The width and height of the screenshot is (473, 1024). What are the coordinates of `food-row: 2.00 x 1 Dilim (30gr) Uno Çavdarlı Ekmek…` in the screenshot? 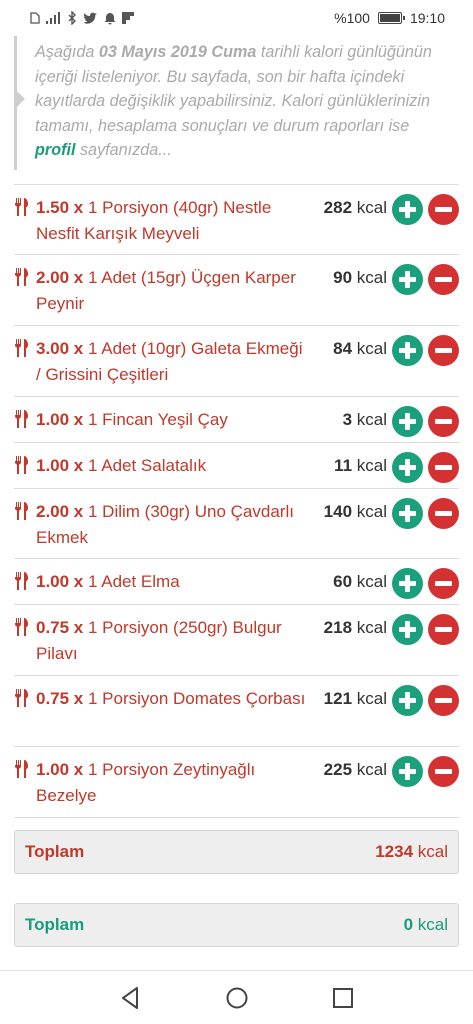 It's located at (236, 524).